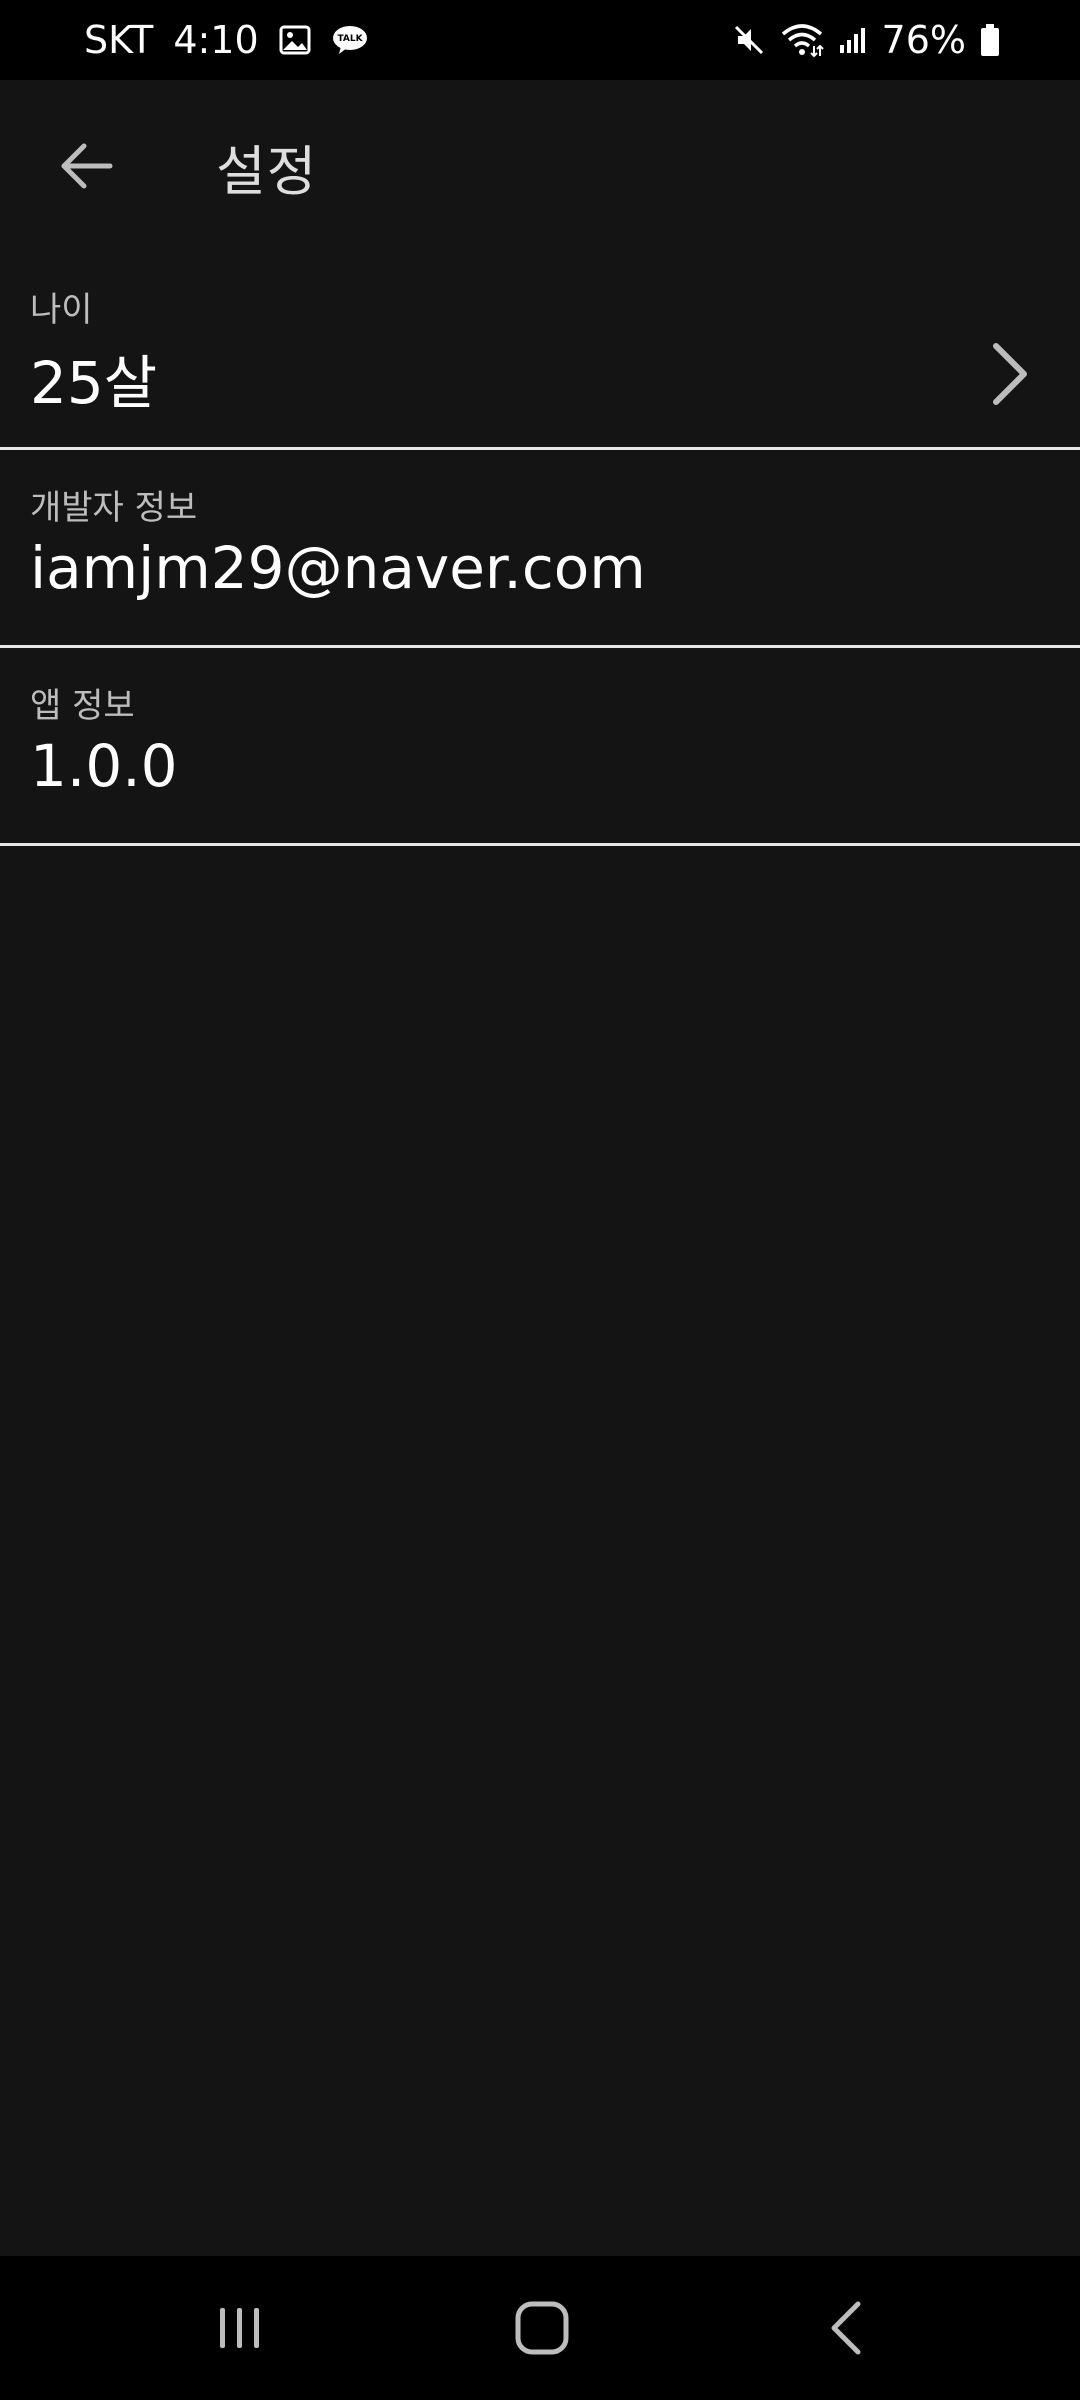 The height and width of the screenshot is (2400, 1080). What do you see at coordinates (94, 383) in the screenshot?
I see `setting-value: 25살` at bounding box center [94, 383].